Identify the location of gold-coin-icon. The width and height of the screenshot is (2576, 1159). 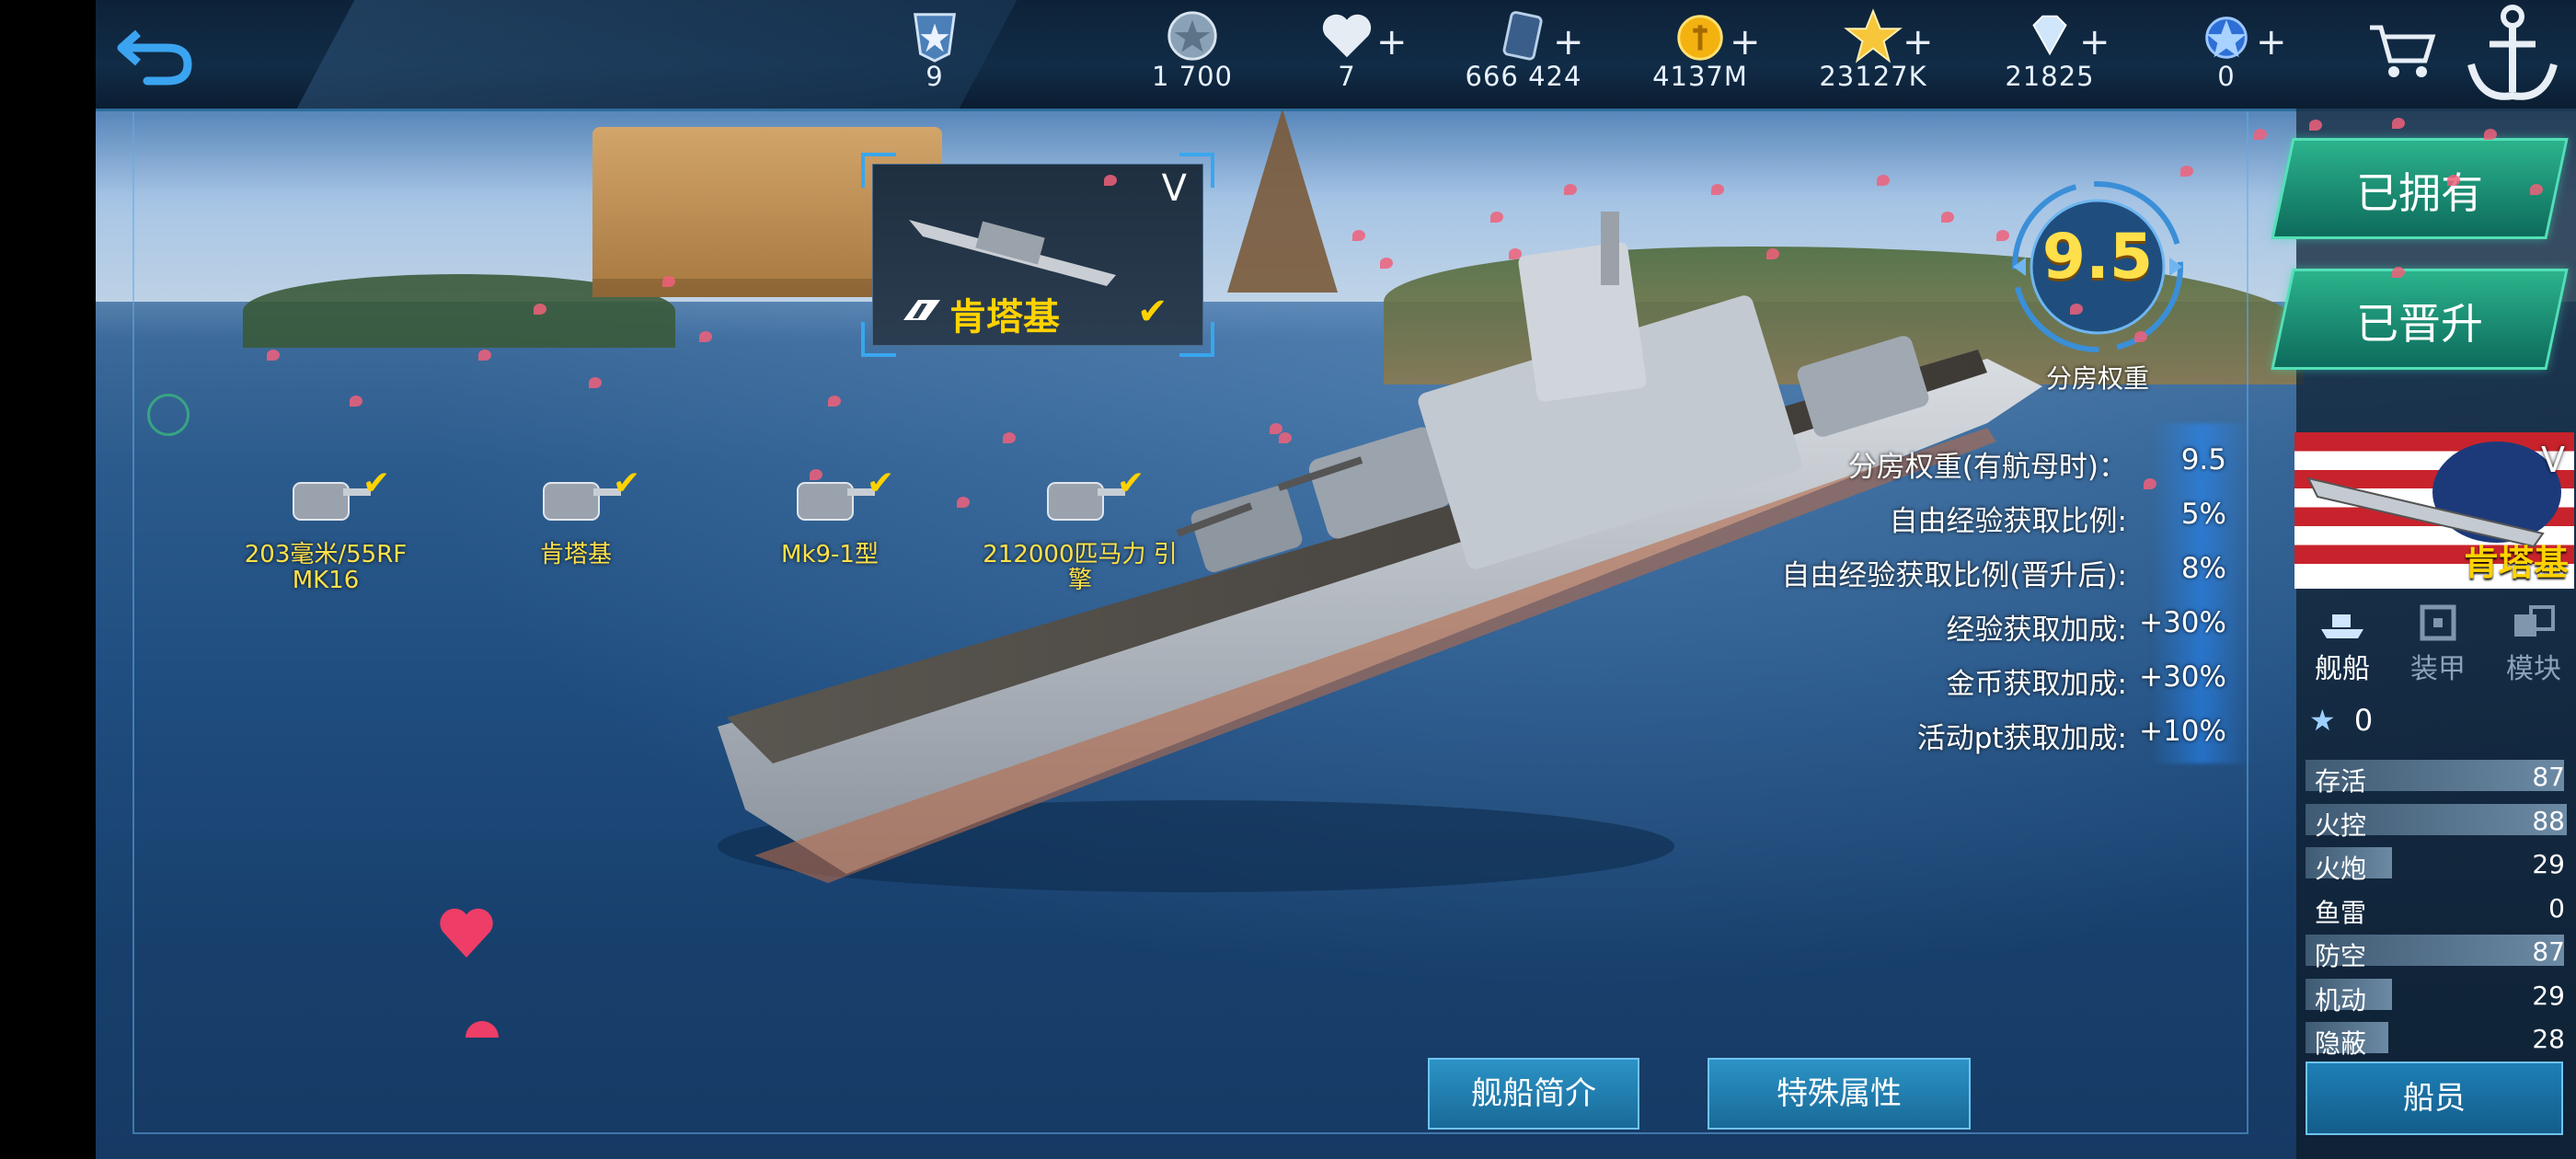
(1700, 38).